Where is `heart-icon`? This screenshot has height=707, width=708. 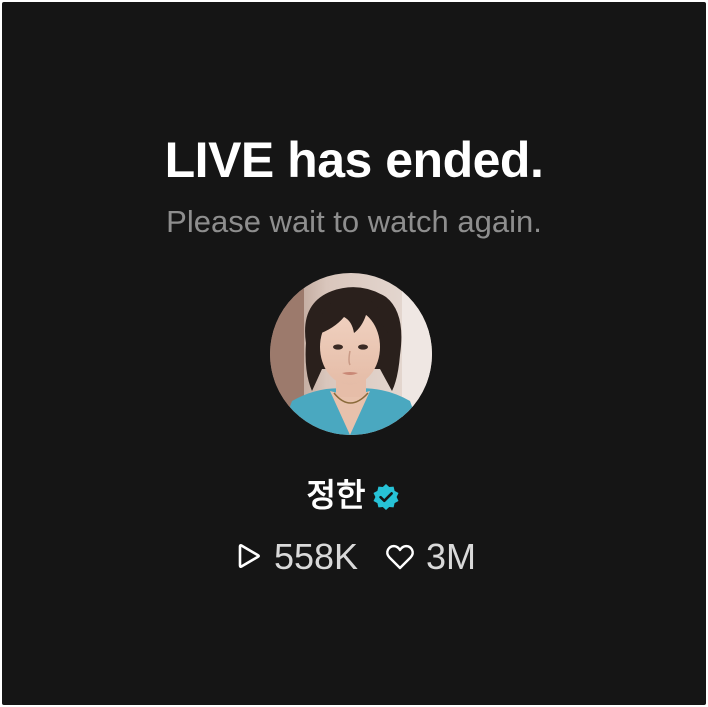
heart-icon is located at coordinates (400, 557).